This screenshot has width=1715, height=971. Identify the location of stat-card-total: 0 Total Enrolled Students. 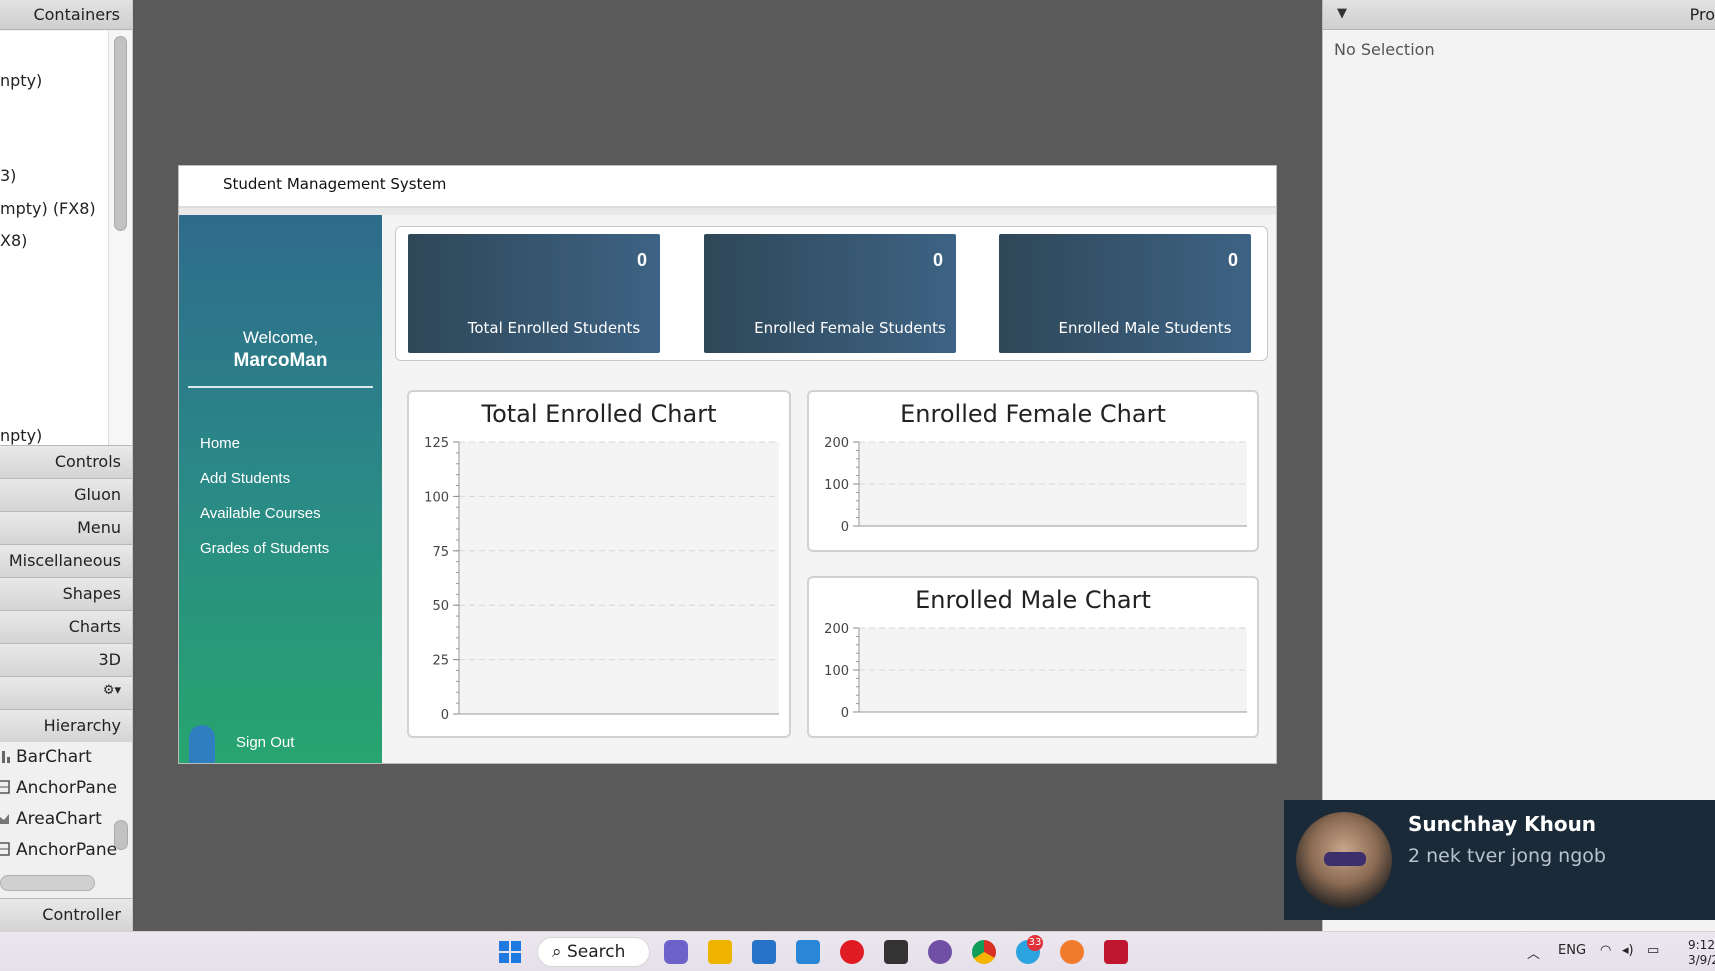
(534, 293).